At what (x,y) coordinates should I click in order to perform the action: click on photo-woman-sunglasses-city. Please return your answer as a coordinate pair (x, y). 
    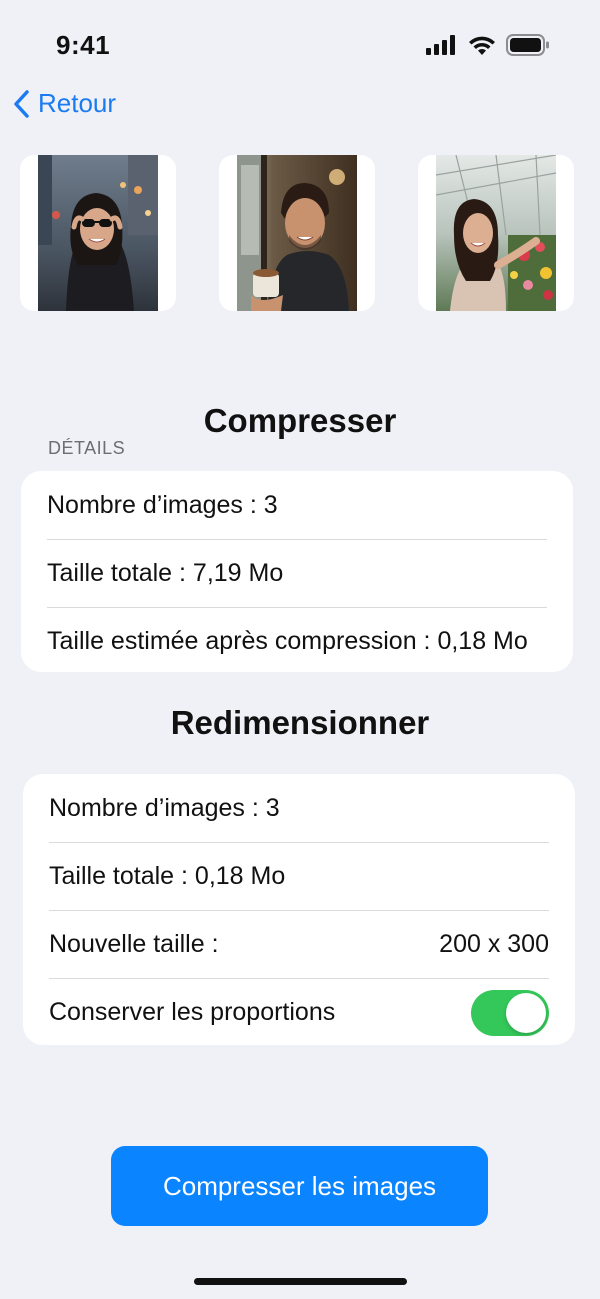
    Looking at the image, I should click on (98, 233).